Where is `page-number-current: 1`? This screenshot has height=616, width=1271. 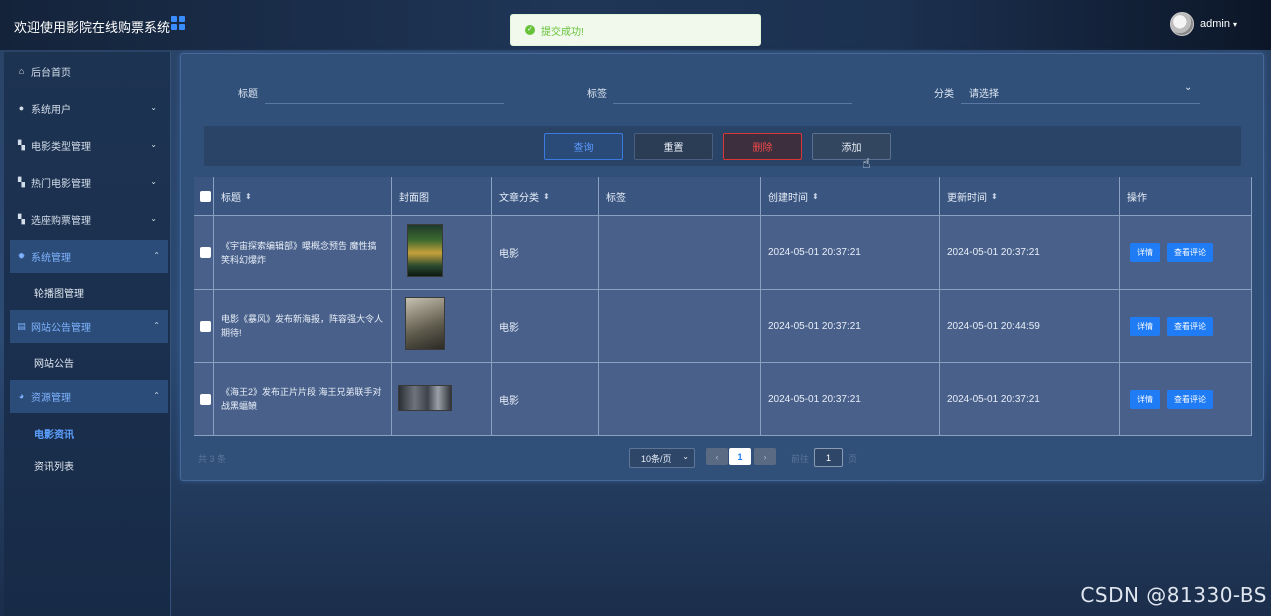
page-number-current: 1 is located at coordinates (740, 456).